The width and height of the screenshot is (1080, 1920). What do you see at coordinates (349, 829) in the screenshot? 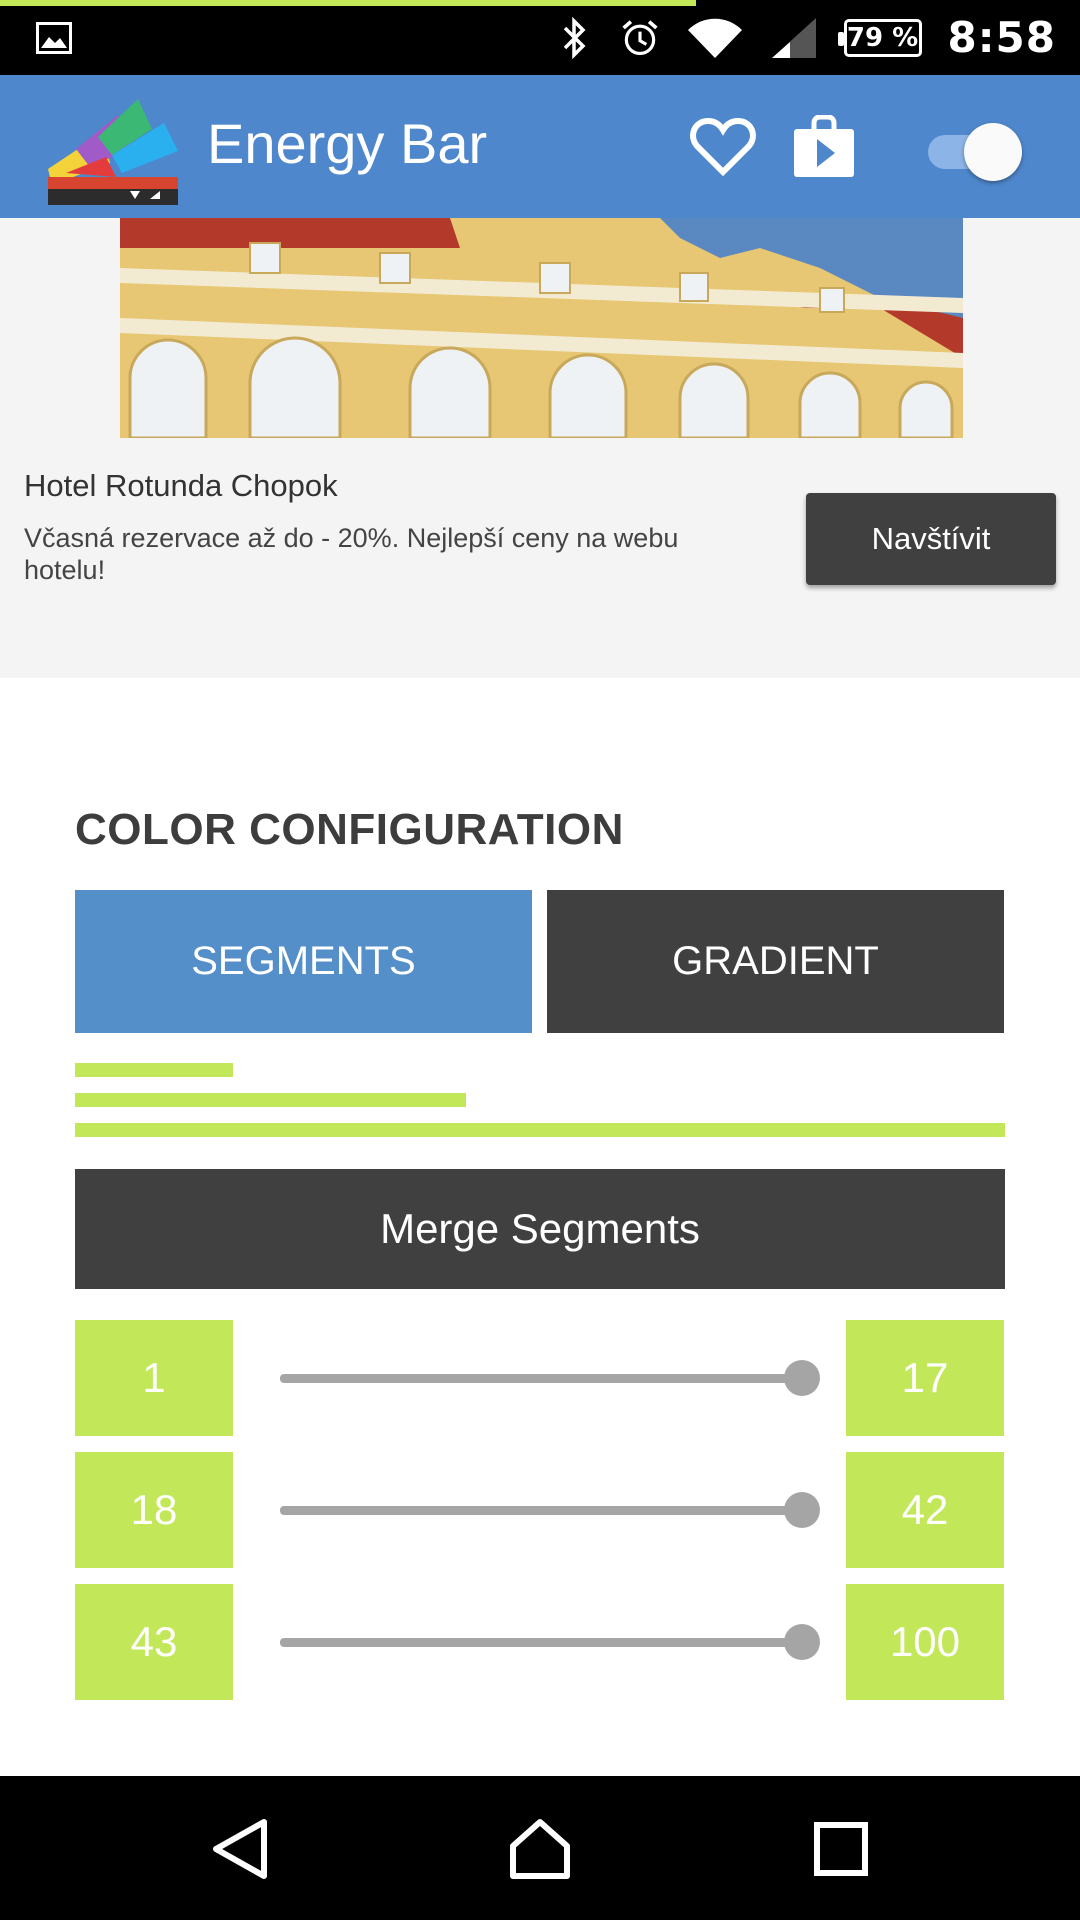
I see `section-title: COLOR CONFIGURATION` at bounding box center [349, 829].